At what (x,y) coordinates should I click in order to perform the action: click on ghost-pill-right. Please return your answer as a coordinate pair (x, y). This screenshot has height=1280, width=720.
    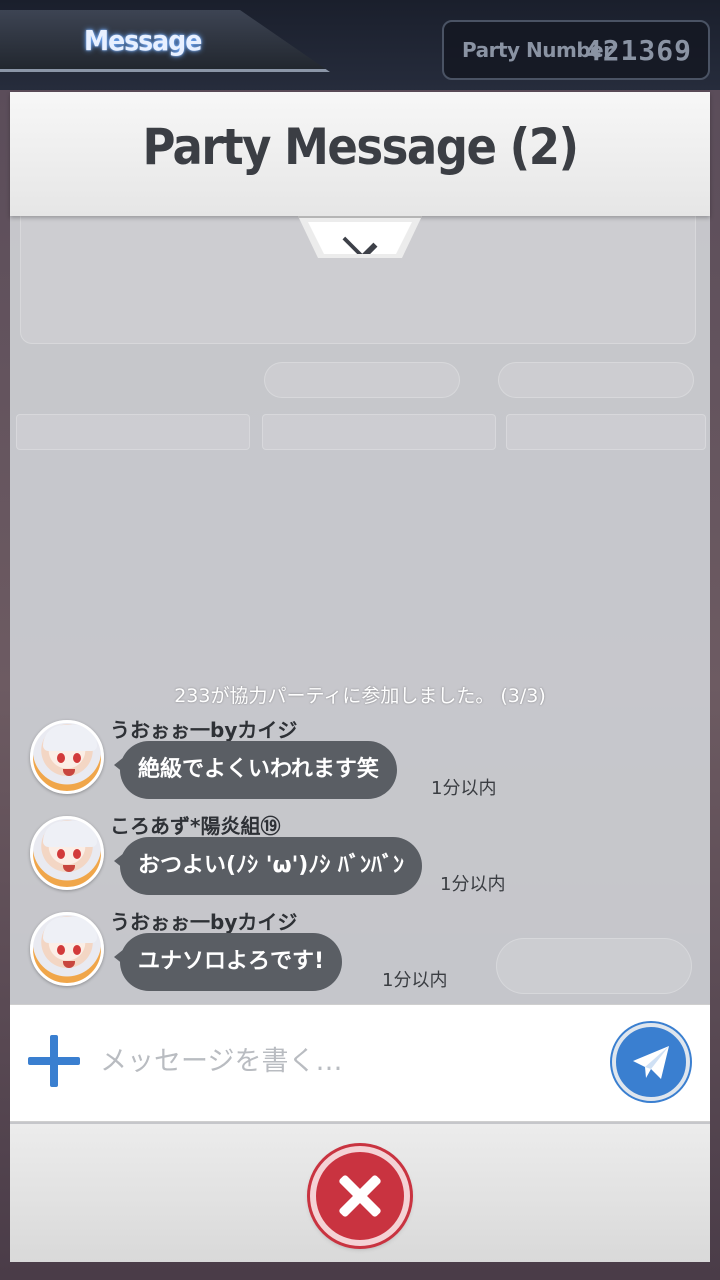
    Looking at the image, I should click on (596, 380).